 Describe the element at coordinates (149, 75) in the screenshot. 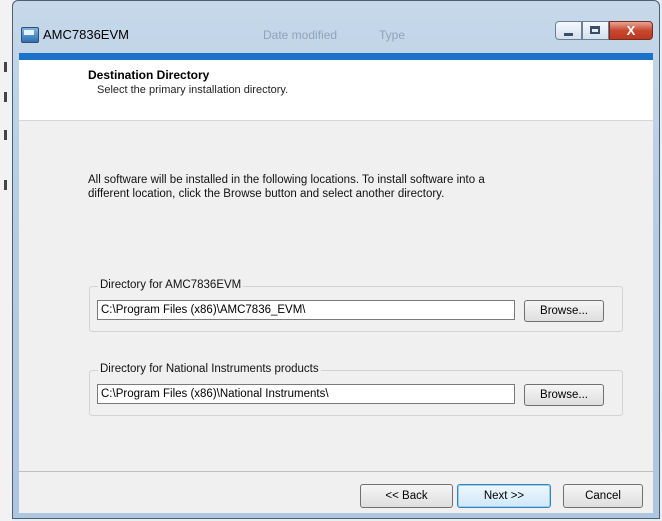

I see `page-title: Destination Directory` at that location.